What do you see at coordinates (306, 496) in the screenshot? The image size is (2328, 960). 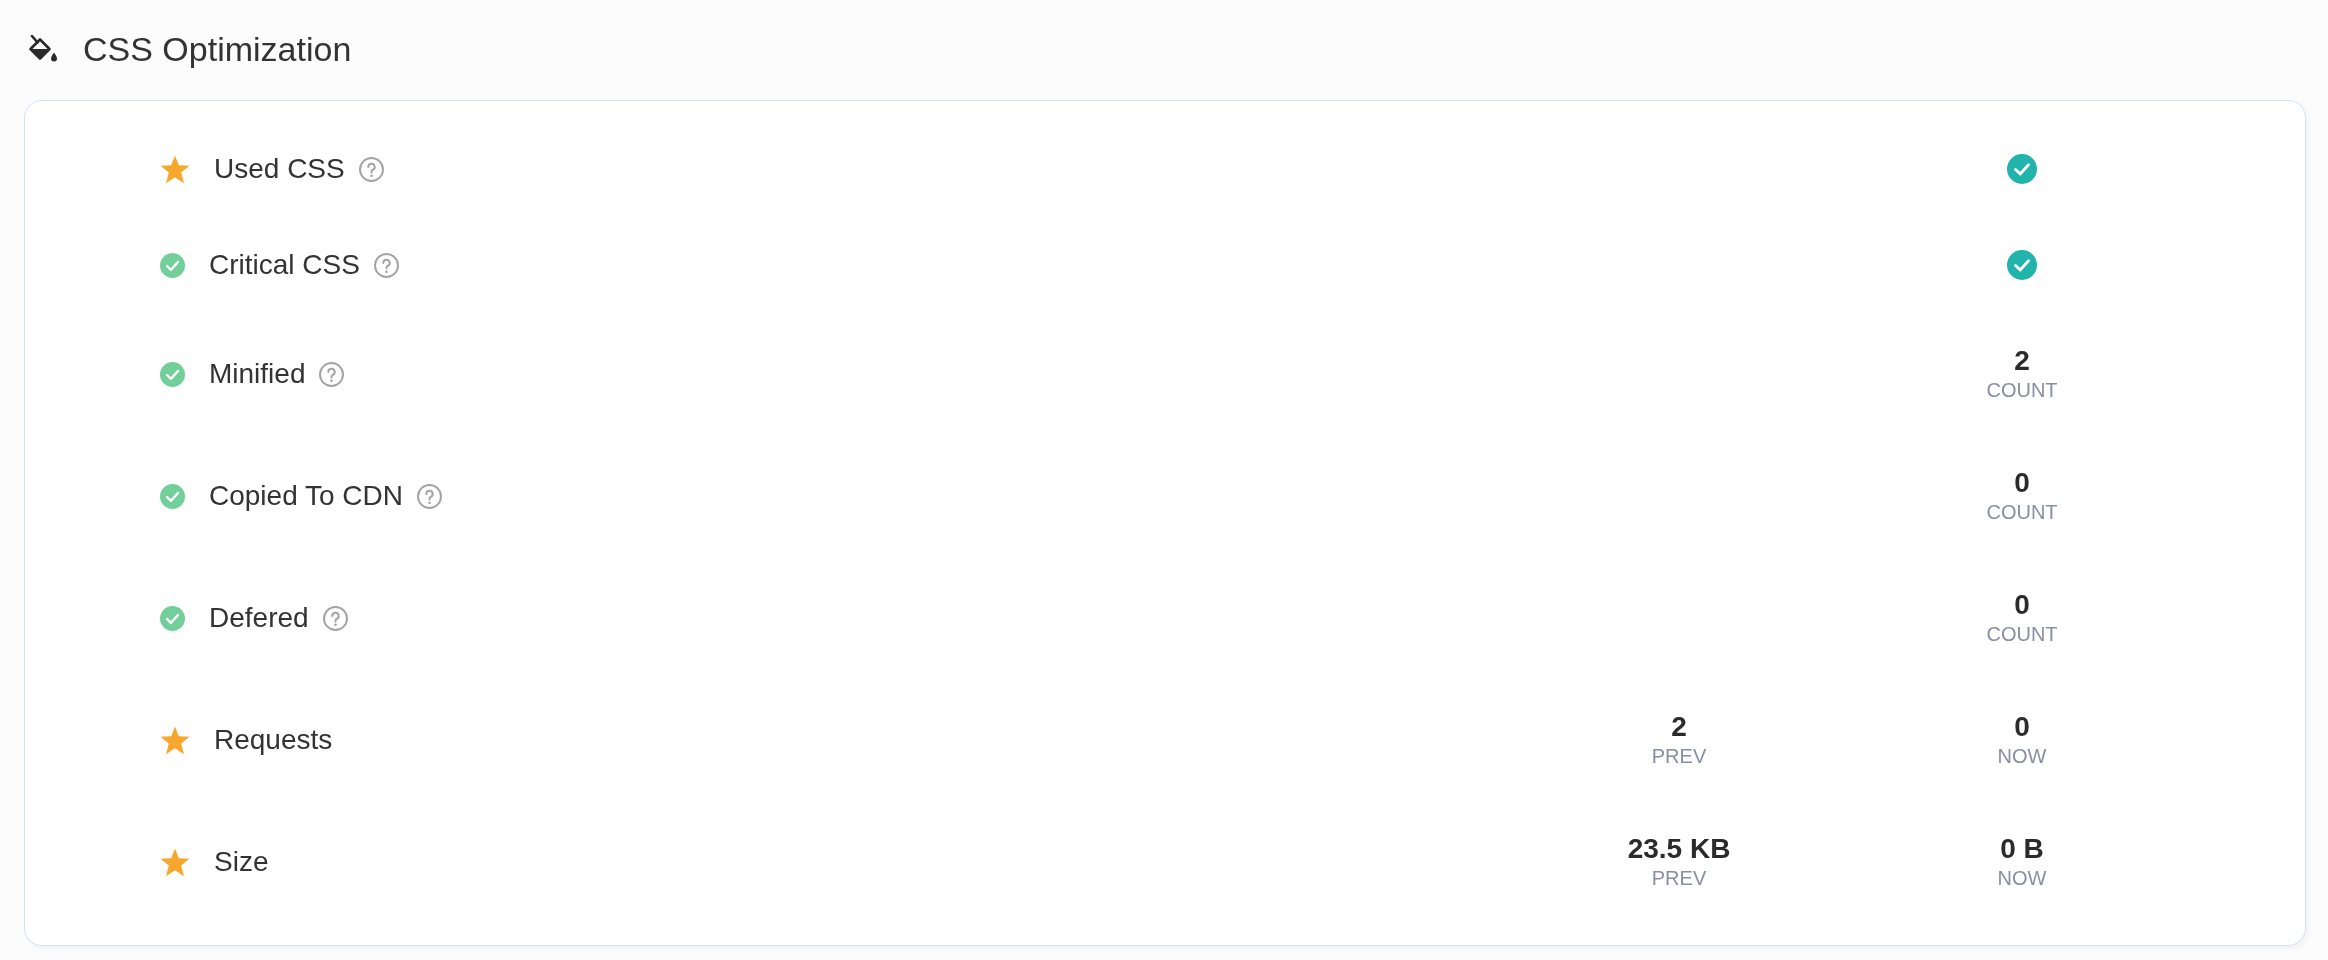 I see `metric-label: Copied To CDN` at bounding box center [306, 496].